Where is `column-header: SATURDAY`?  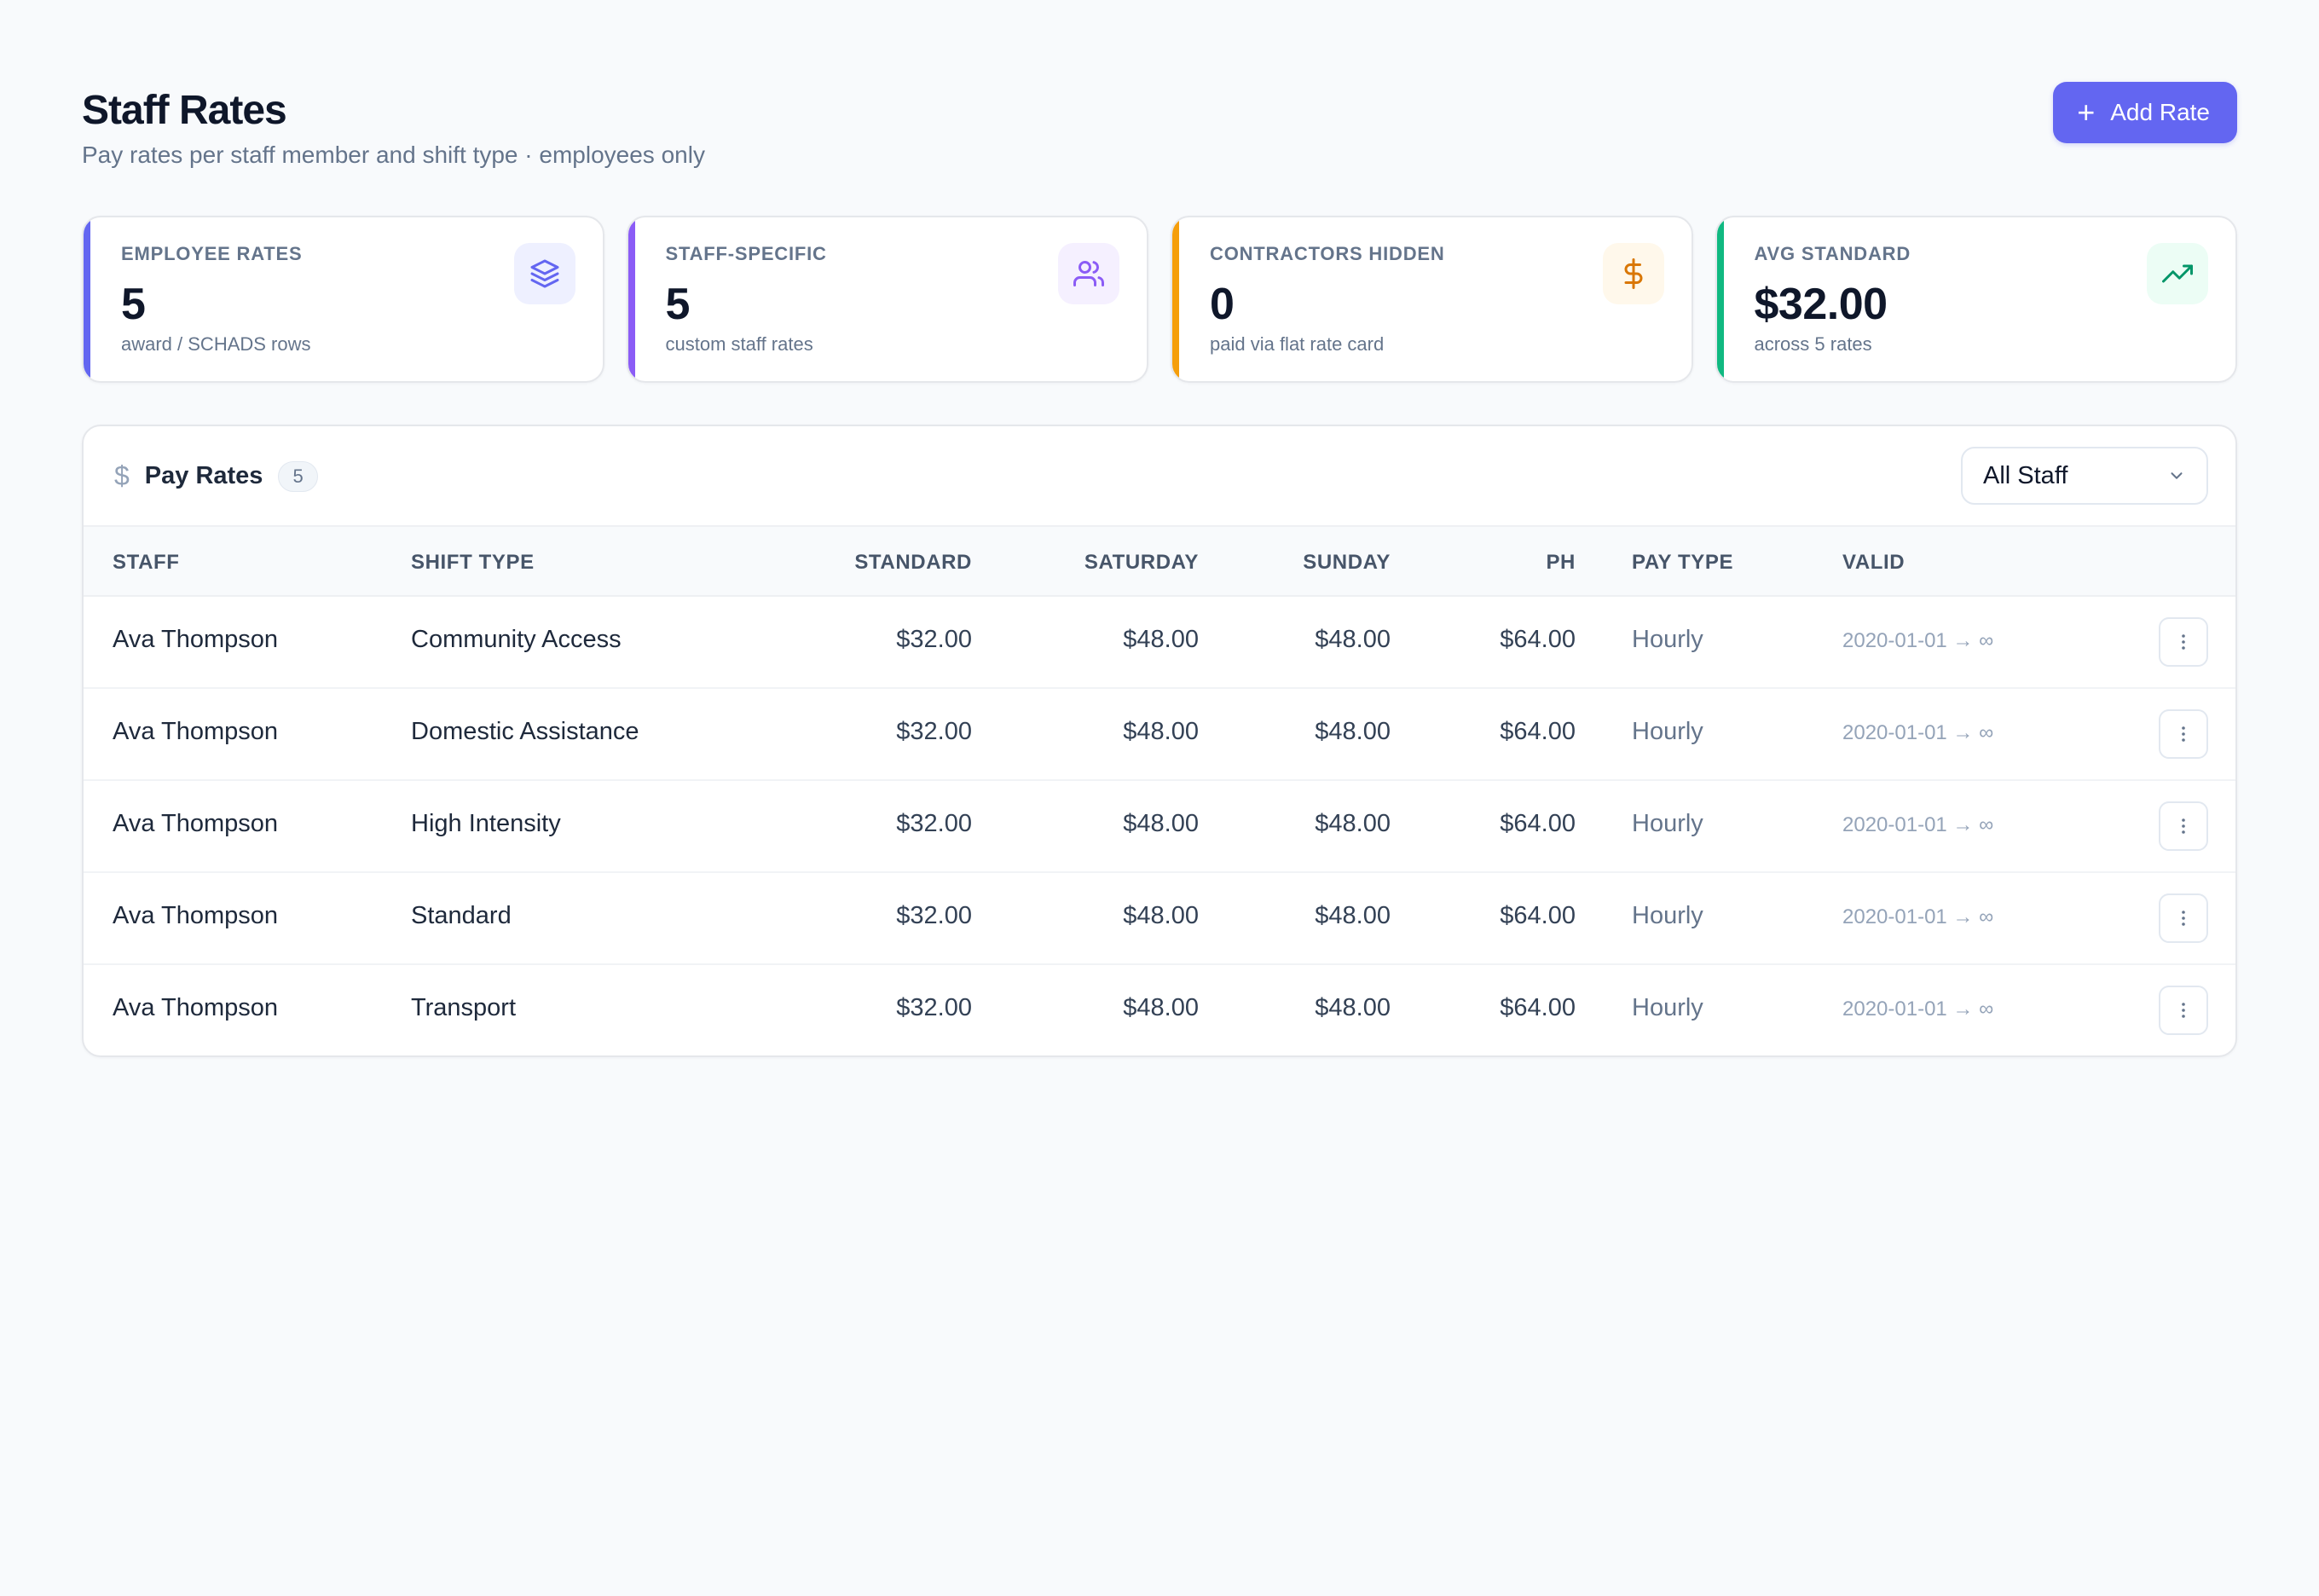 column-header: SATURDAY is located at coordinates (1141, 562).